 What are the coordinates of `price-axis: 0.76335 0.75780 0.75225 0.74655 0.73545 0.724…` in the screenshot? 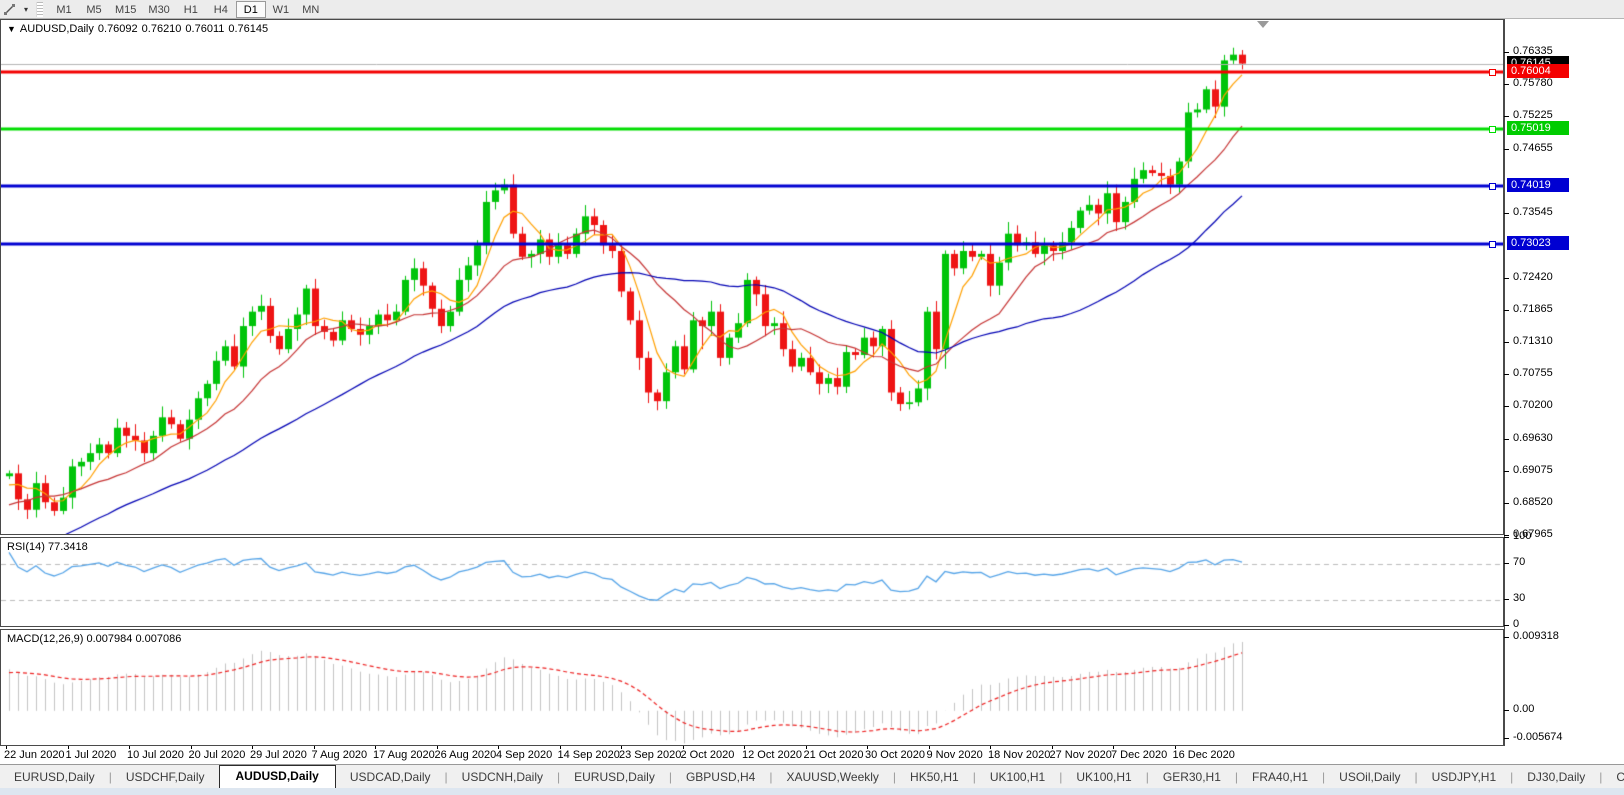 It's located at (1564, 382).